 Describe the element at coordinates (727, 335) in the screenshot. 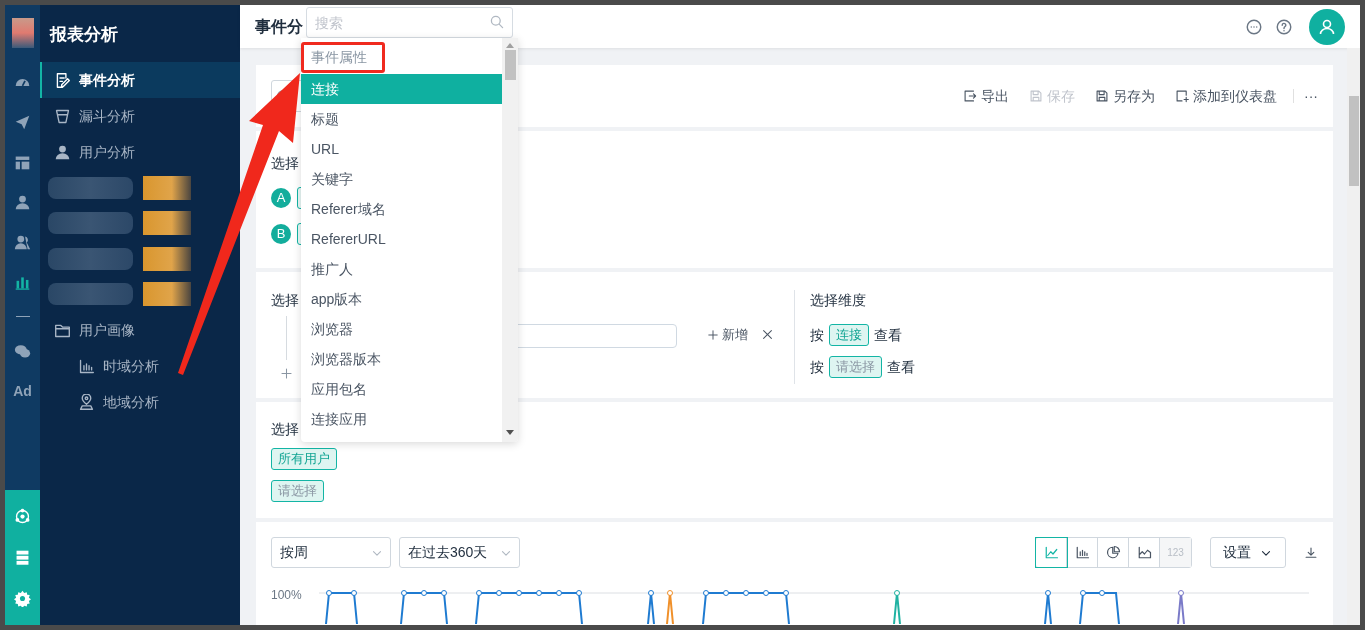

I see `add-metric-button: 新增` at that location.